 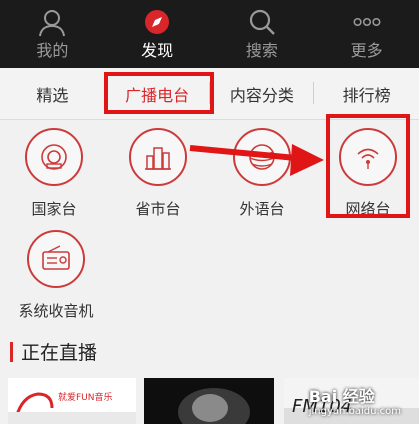 I want to click on tab-rankings-label: 排行榜, so click(x=366, y=95).